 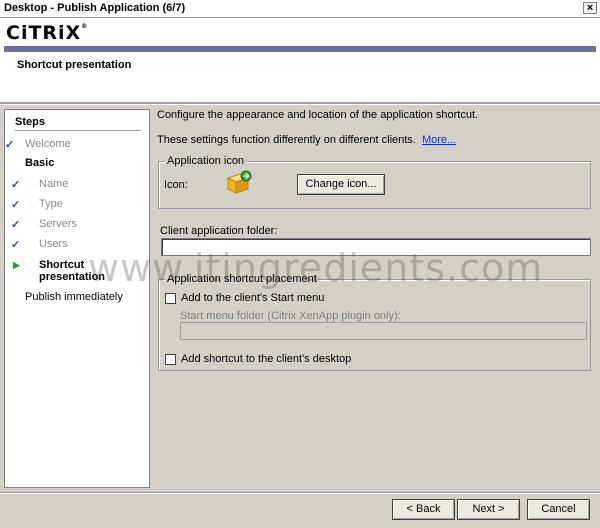 I want to click on citrix-logo: CiTRiX®, so click(x=47, y=33).